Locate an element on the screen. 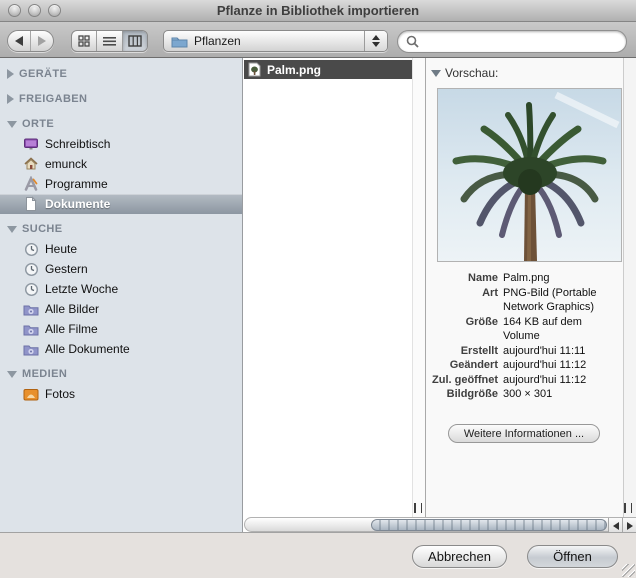  cancel-button: Abbrechen is located at coordinates (459, 556).